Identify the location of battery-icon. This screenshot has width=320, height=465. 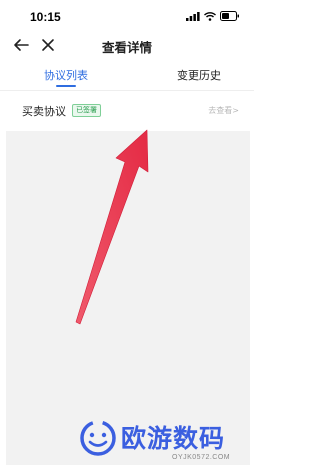
(229, 16).